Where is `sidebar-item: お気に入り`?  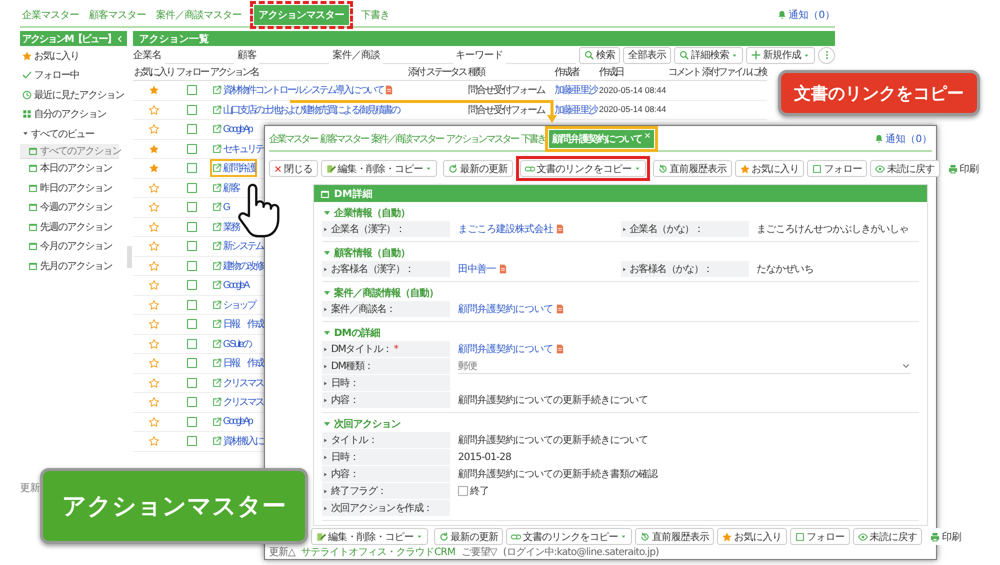
sidebar-item: お気に入り is located at coordinates (73, 56).